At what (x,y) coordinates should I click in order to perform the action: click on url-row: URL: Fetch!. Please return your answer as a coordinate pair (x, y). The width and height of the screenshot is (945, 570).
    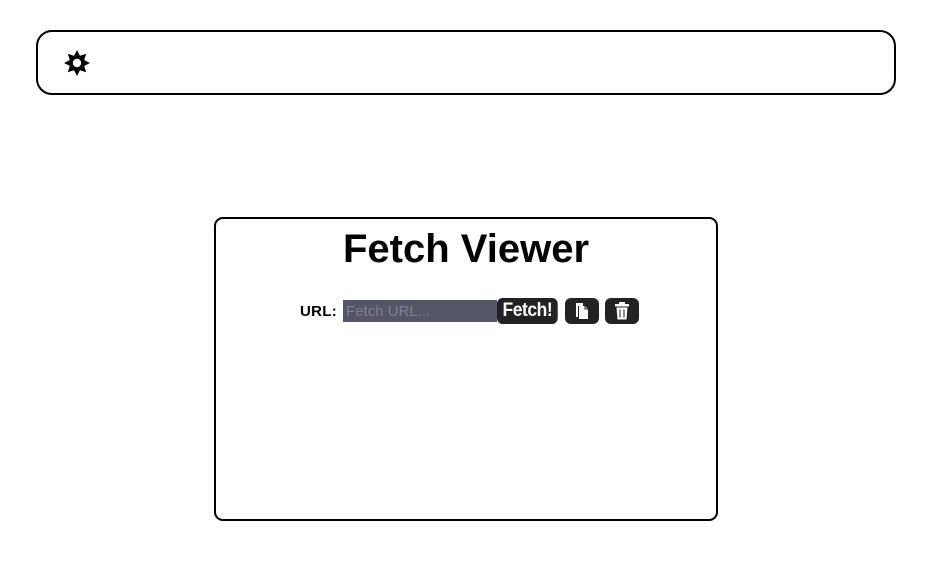
    Looking at the image, I should click on (470, 311).